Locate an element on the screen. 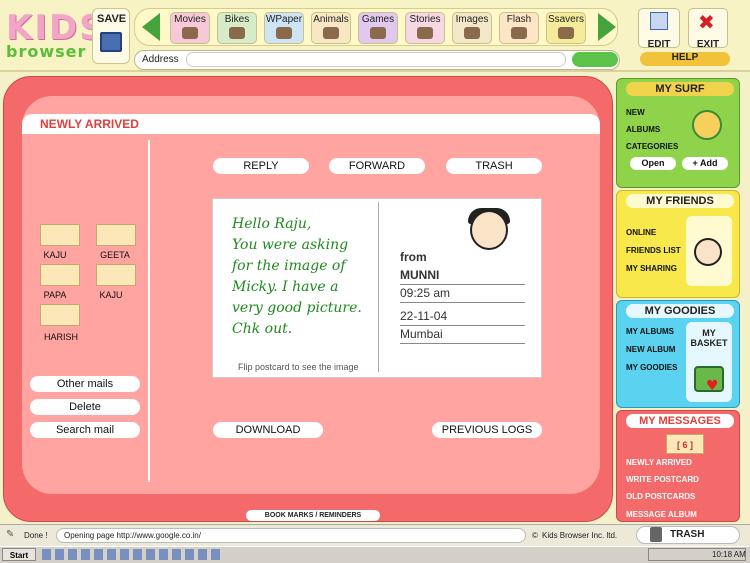 Image resolution: width=750 pixels, height=563 pixels. nav-label: Ssavers is located at coordinates (566, 19).